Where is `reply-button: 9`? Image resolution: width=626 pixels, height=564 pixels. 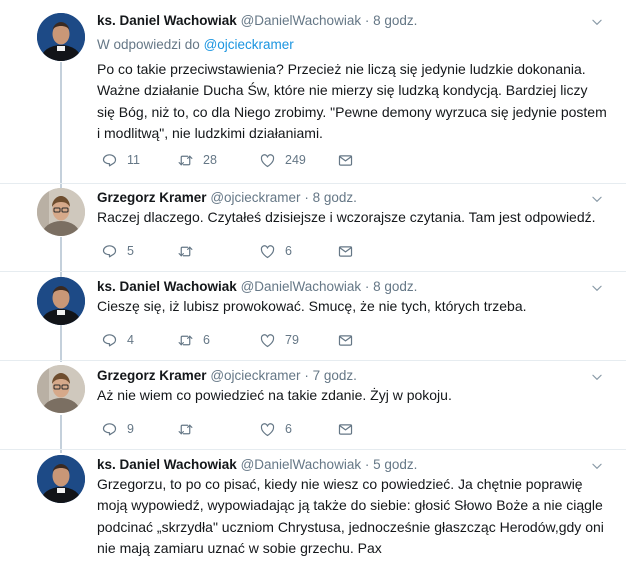 reply-button: 9 is located at coordinates (117, 429).